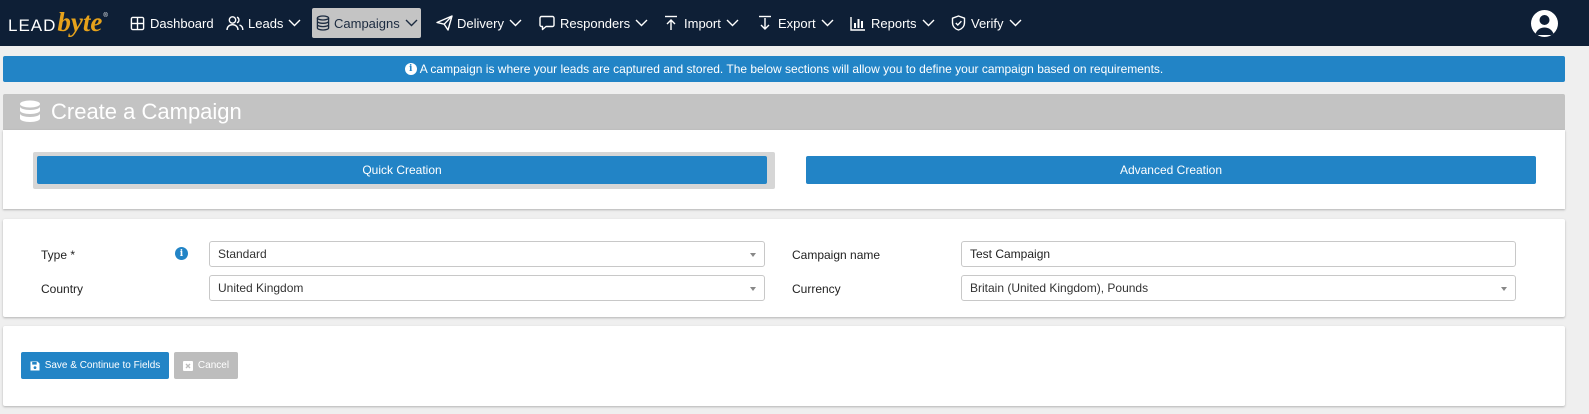 The width and height of the screenshot is (1589, 414). I want to click on page-header: Create a Campaign, so click(784, 112).